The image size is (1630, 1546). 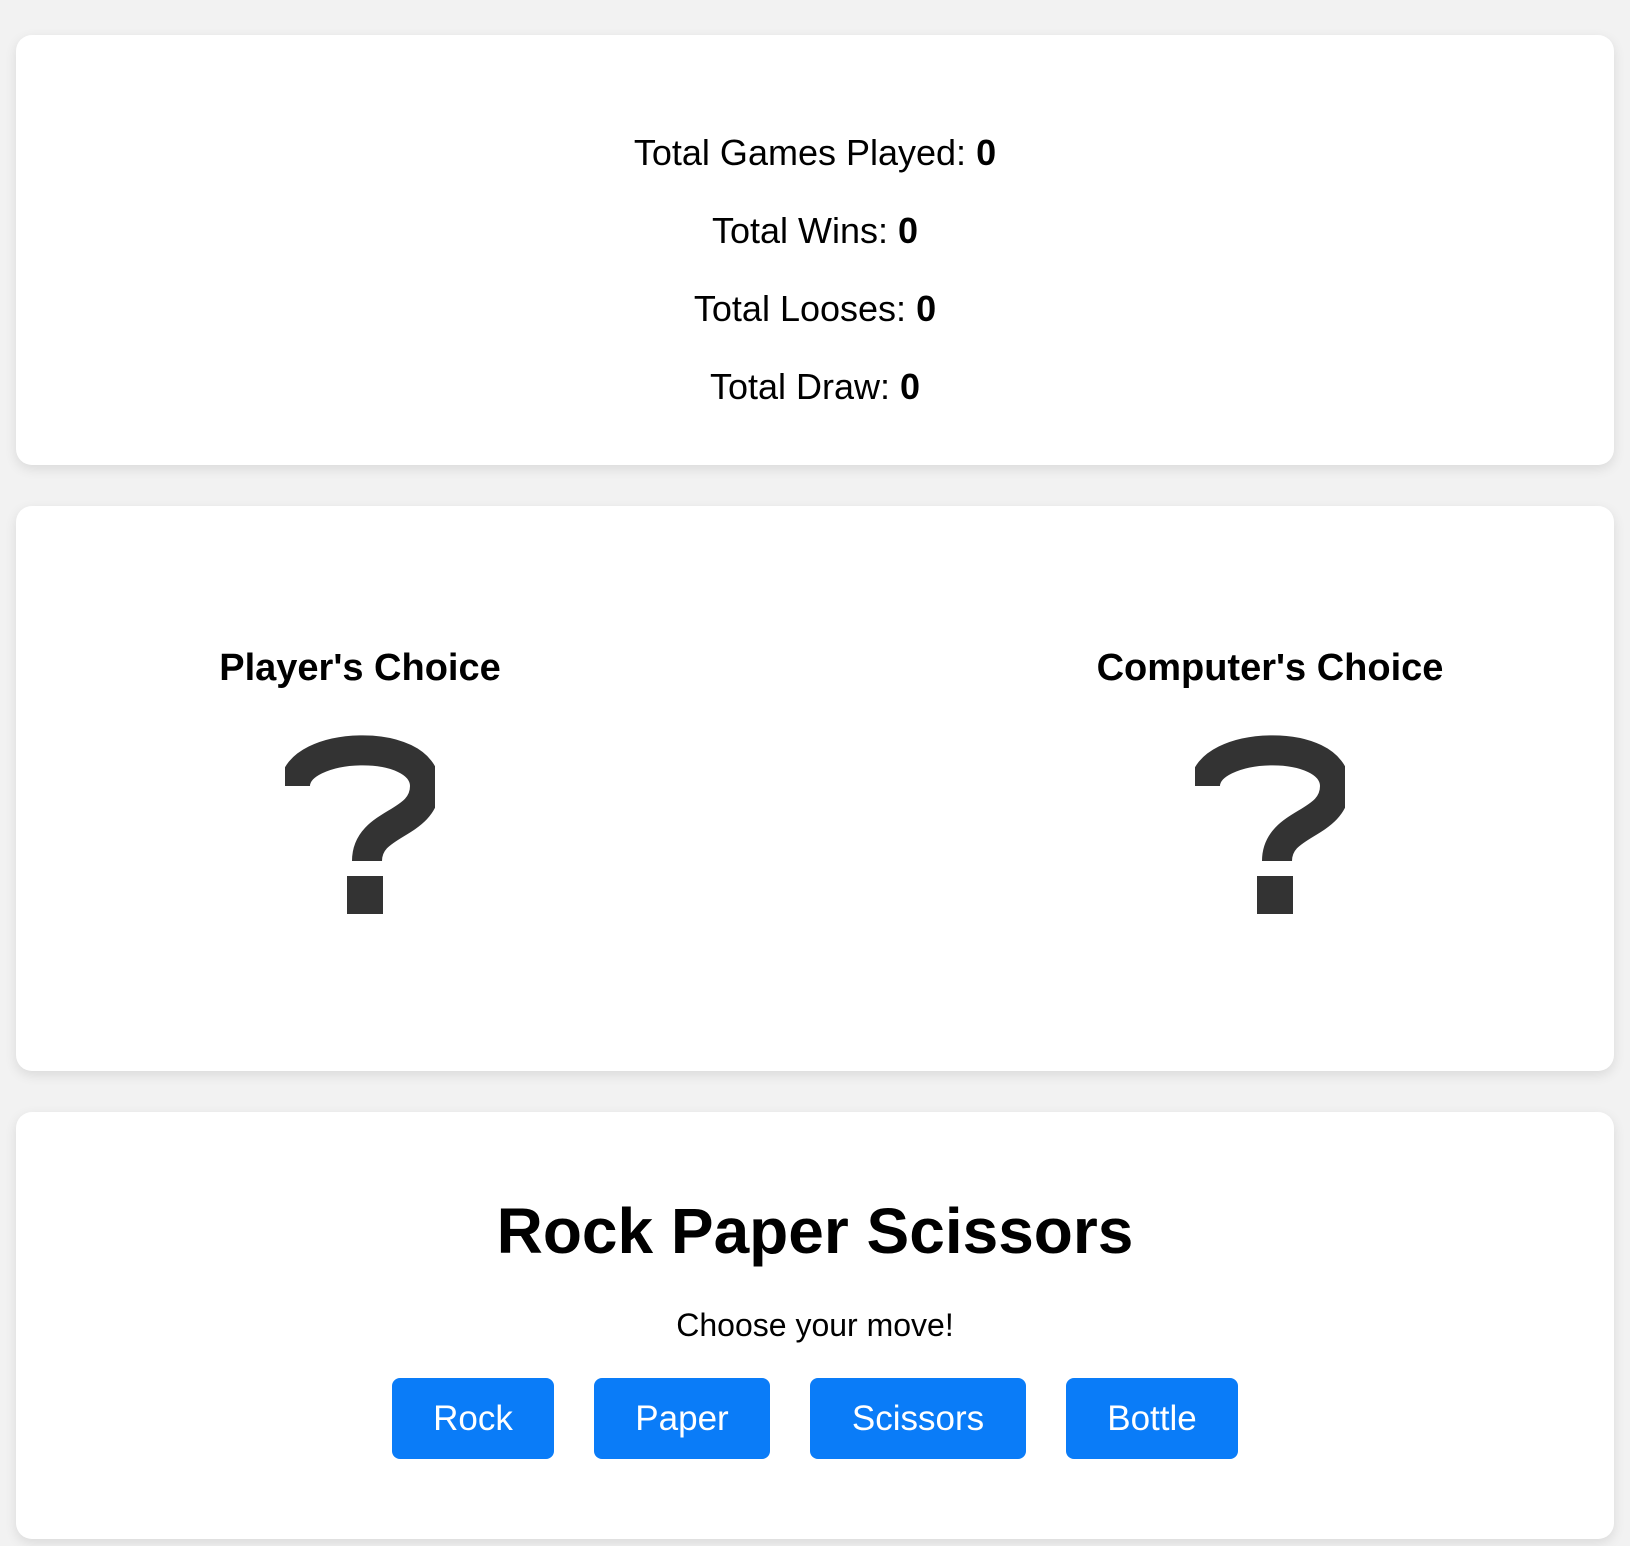 What do you see at coordinates (1152, 1418) in the screenshot?
I see `bottle-button: Bottle` at bounding box center [1152, 1418].